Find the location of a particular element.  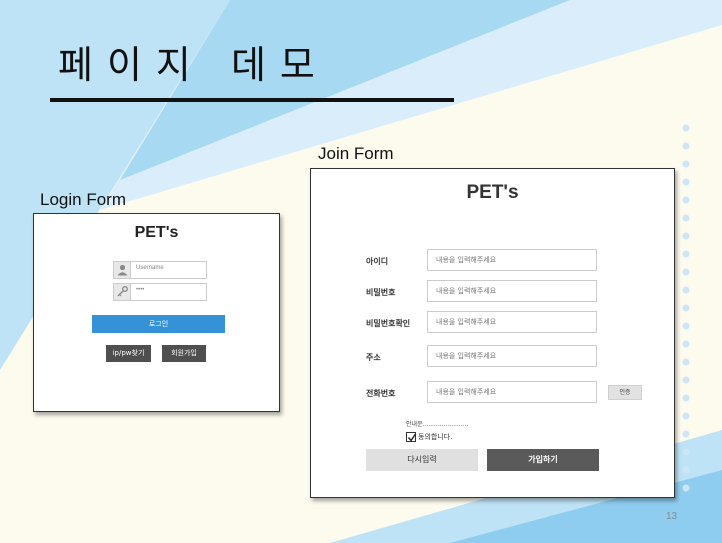

phone-input: 내용을 입력해주세요 is located at coordinates (512, 392).